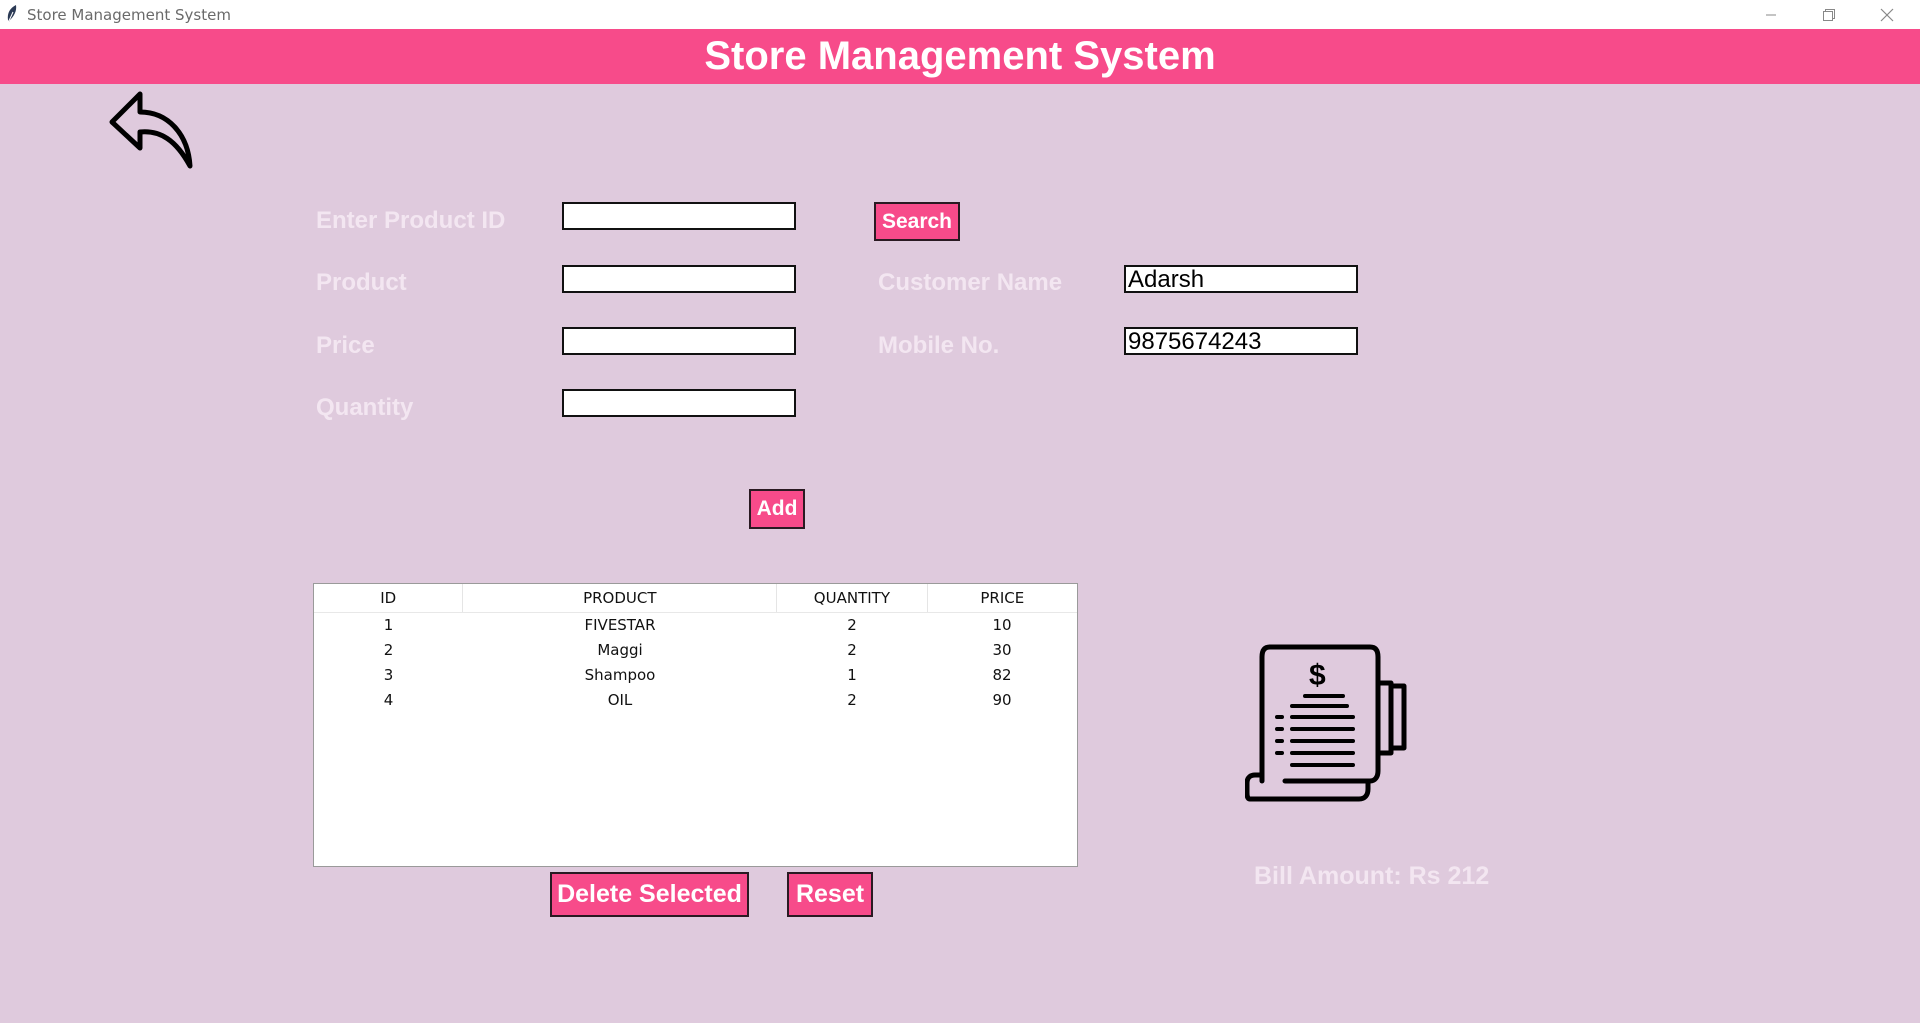 The height and width of the screenshot is (1023, 1920). I want to click on feather-icon, so click(12, 14).